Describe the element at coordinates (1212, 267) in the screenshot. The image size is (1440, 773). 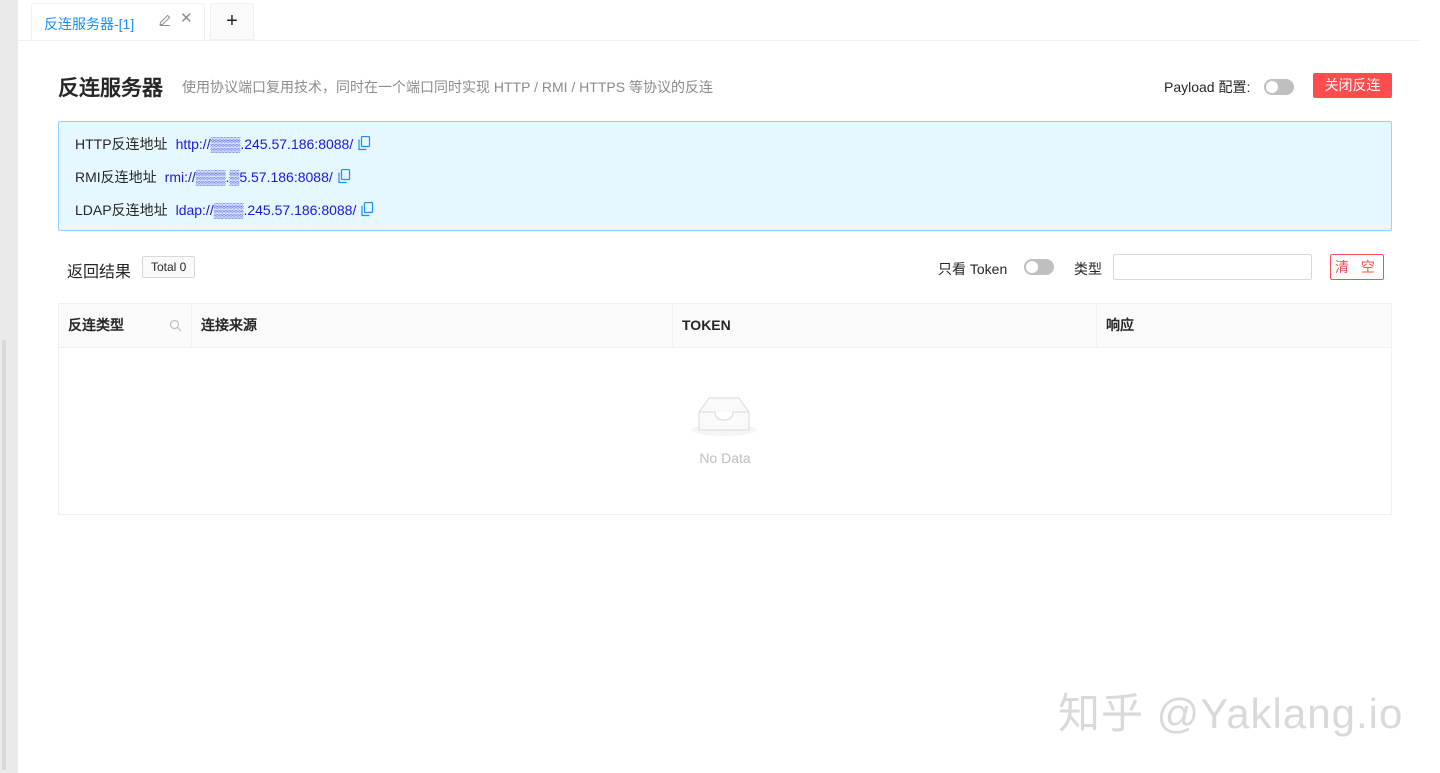
I see `type-filter-input` at that location.